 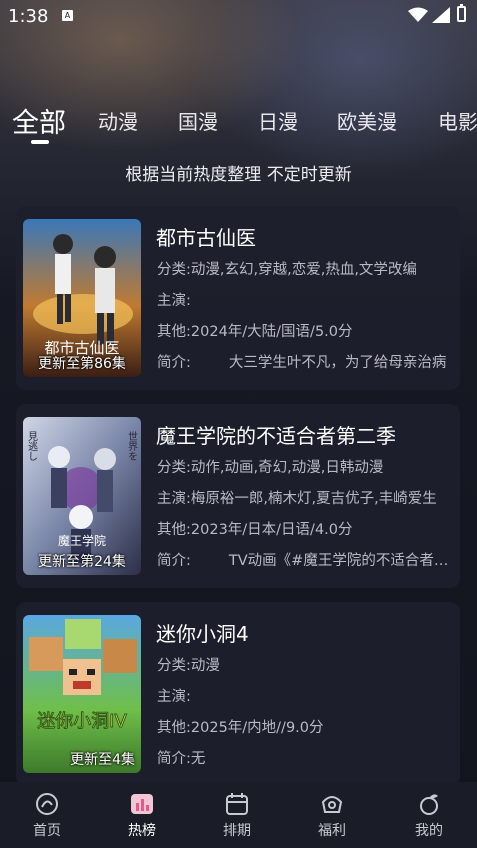 I want to click on item-title: 魔王学院的不适合者第二季, so click(x=276, y=434).